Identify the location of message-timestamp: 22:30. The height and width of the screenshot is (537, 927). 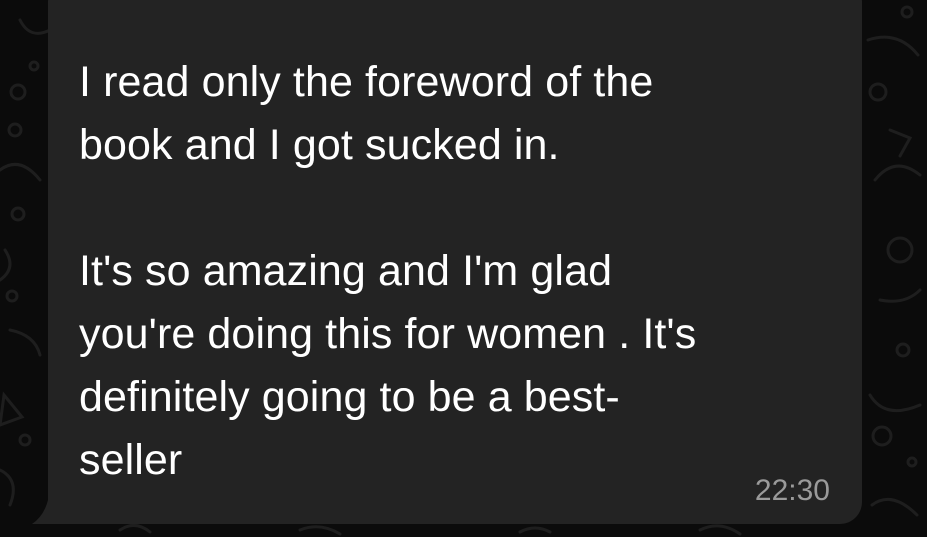
(792, 490).